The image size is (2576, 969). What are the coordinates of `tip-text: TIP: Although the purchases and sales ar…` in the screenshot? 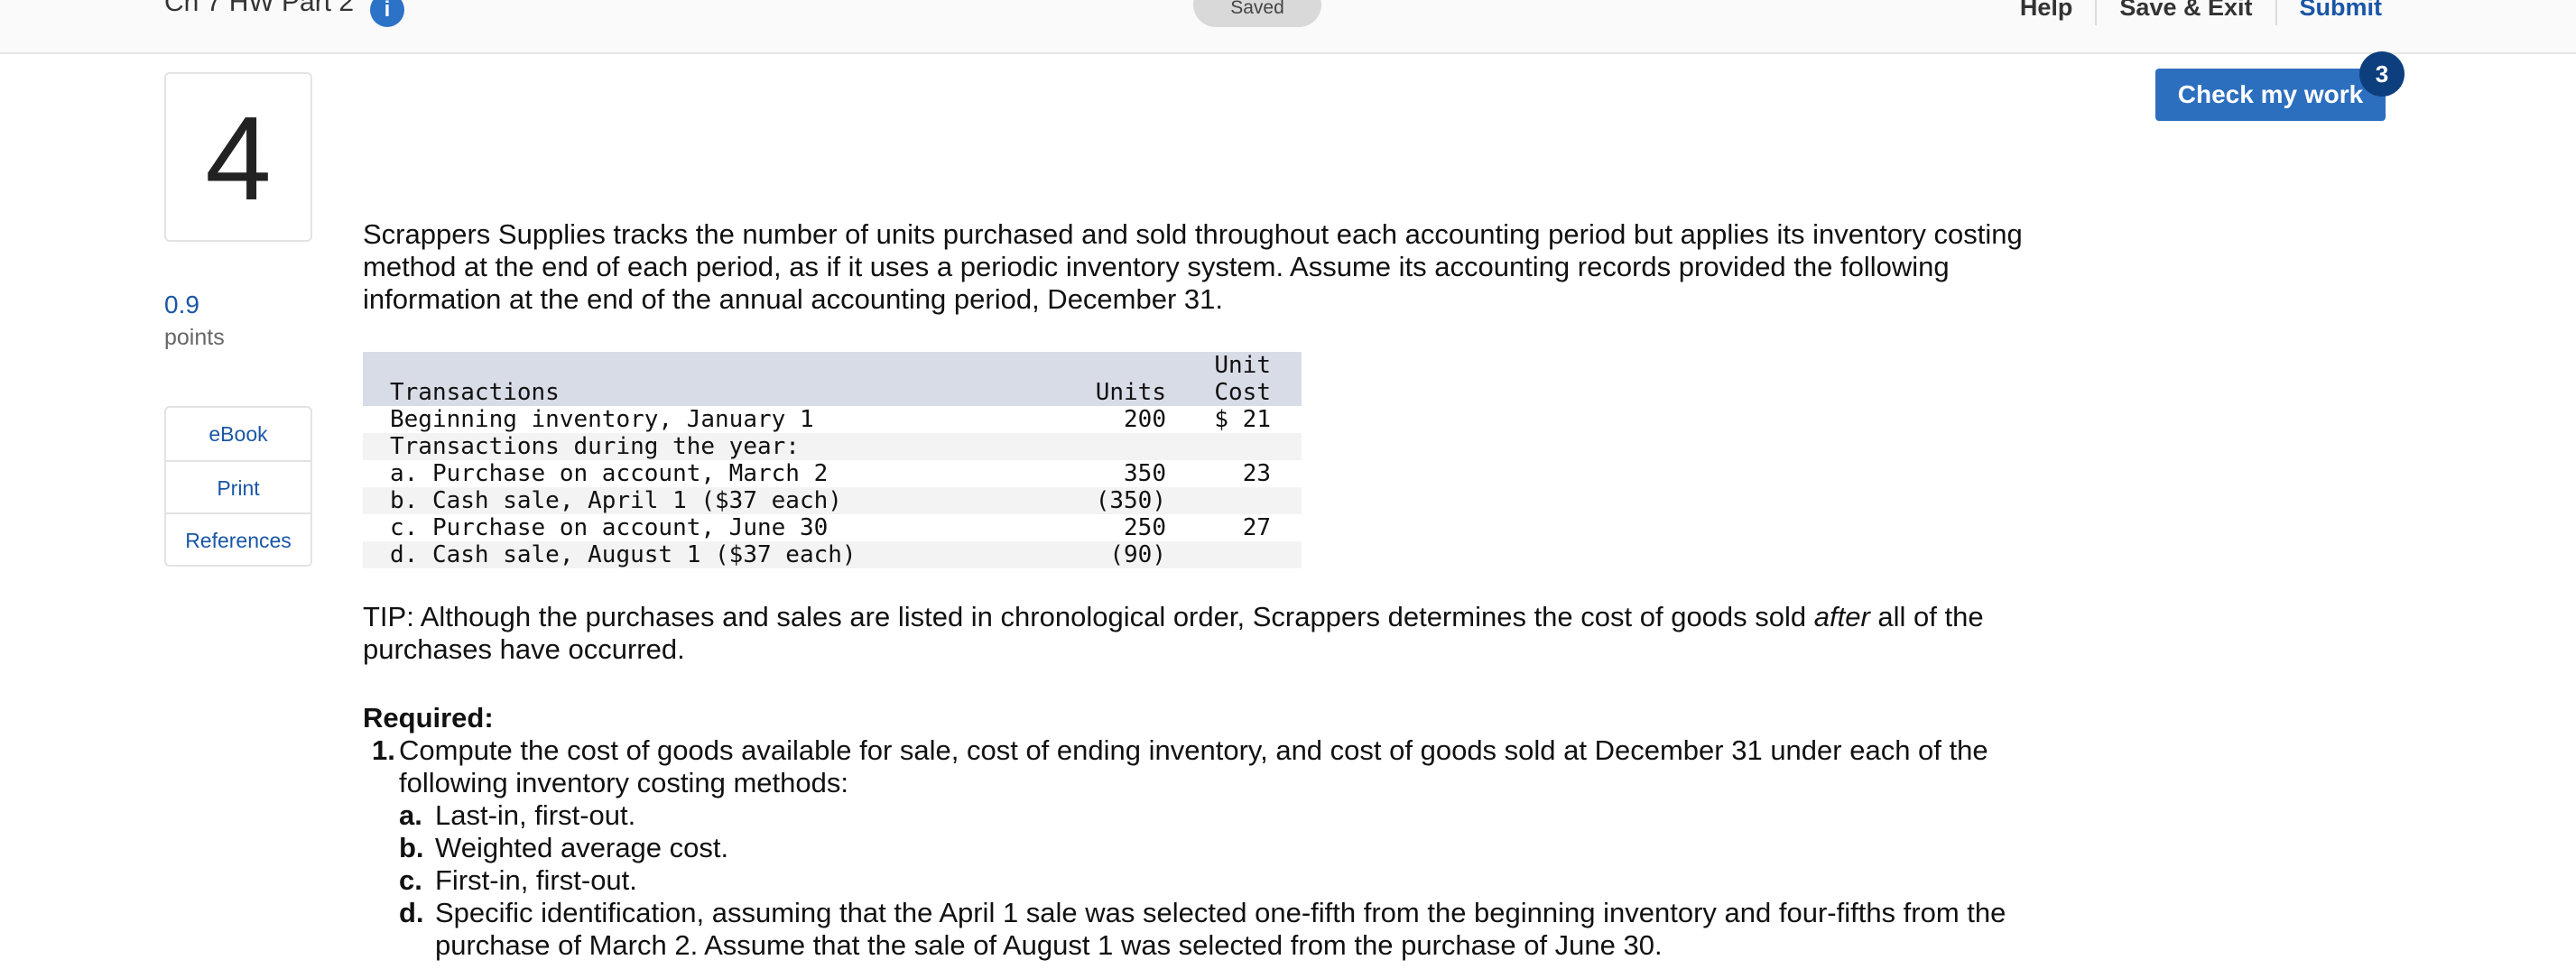 It's located at (1211, 633).